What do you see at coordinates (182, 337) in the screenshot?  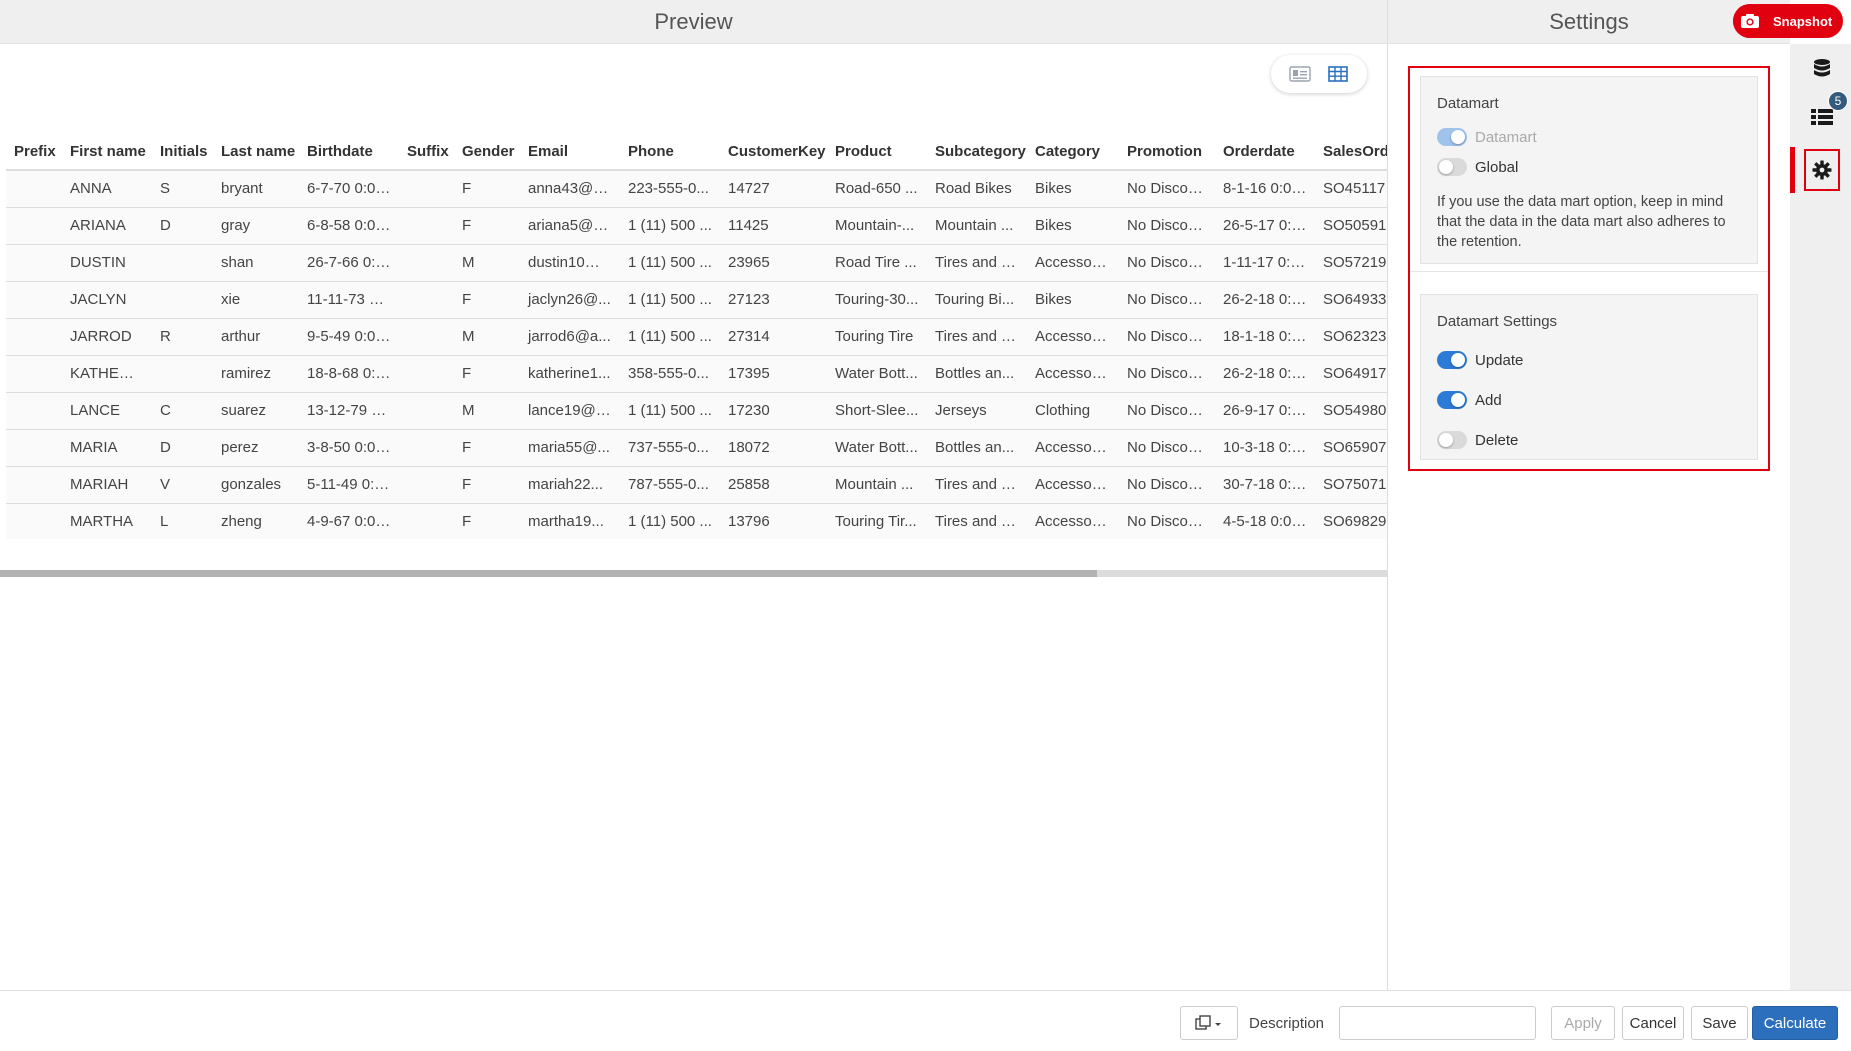 I see `table-cell: R` at bounding box center [182, 337].